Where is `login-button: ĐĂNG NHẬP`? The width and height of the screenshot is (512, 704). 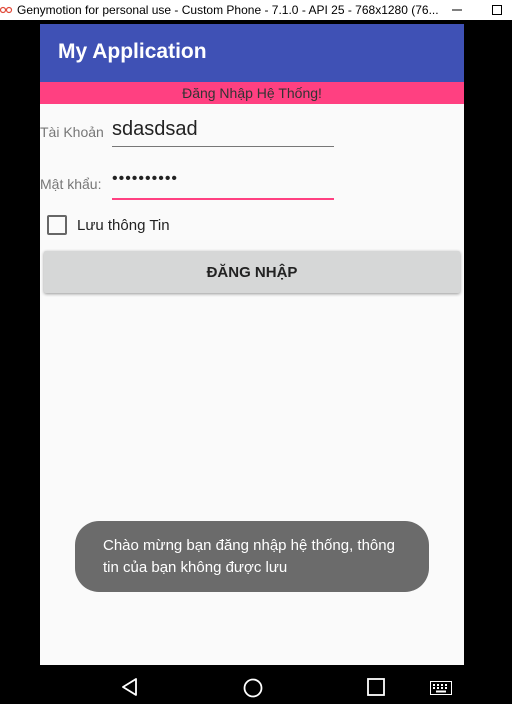
login-button: ĐĂNG NHẬP is located at coordinates (252, 272).